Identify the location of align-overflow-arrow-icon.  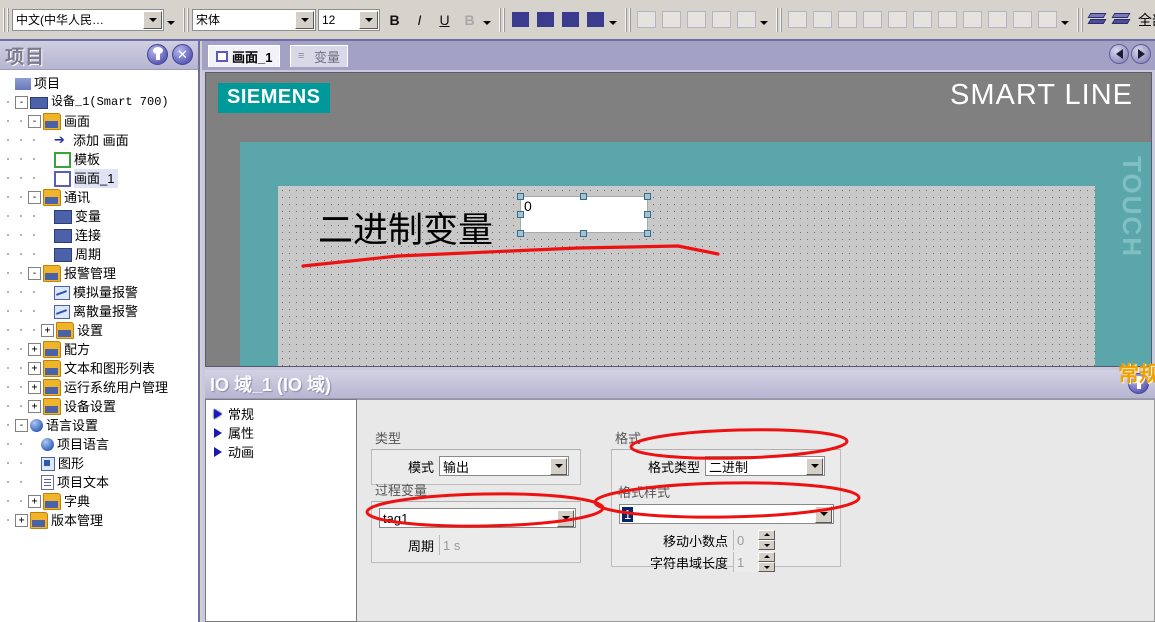
(613, 20).